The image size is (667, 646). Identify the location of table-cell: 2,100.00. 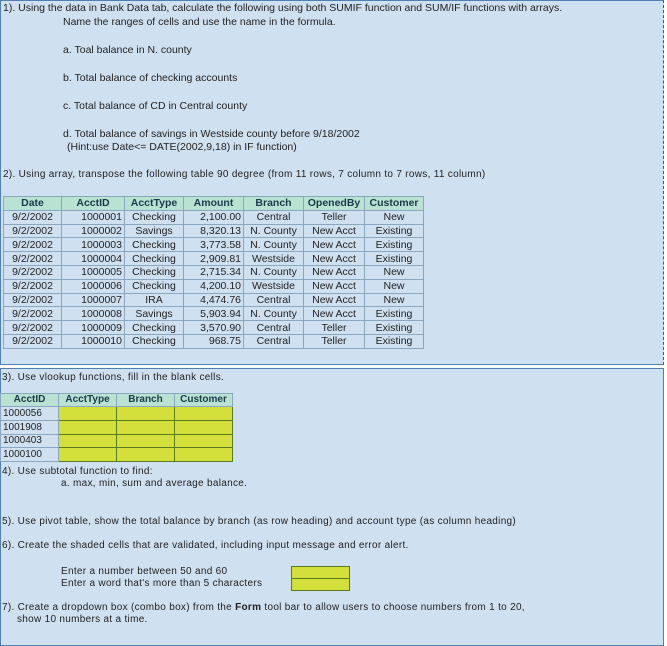
(213, 217).